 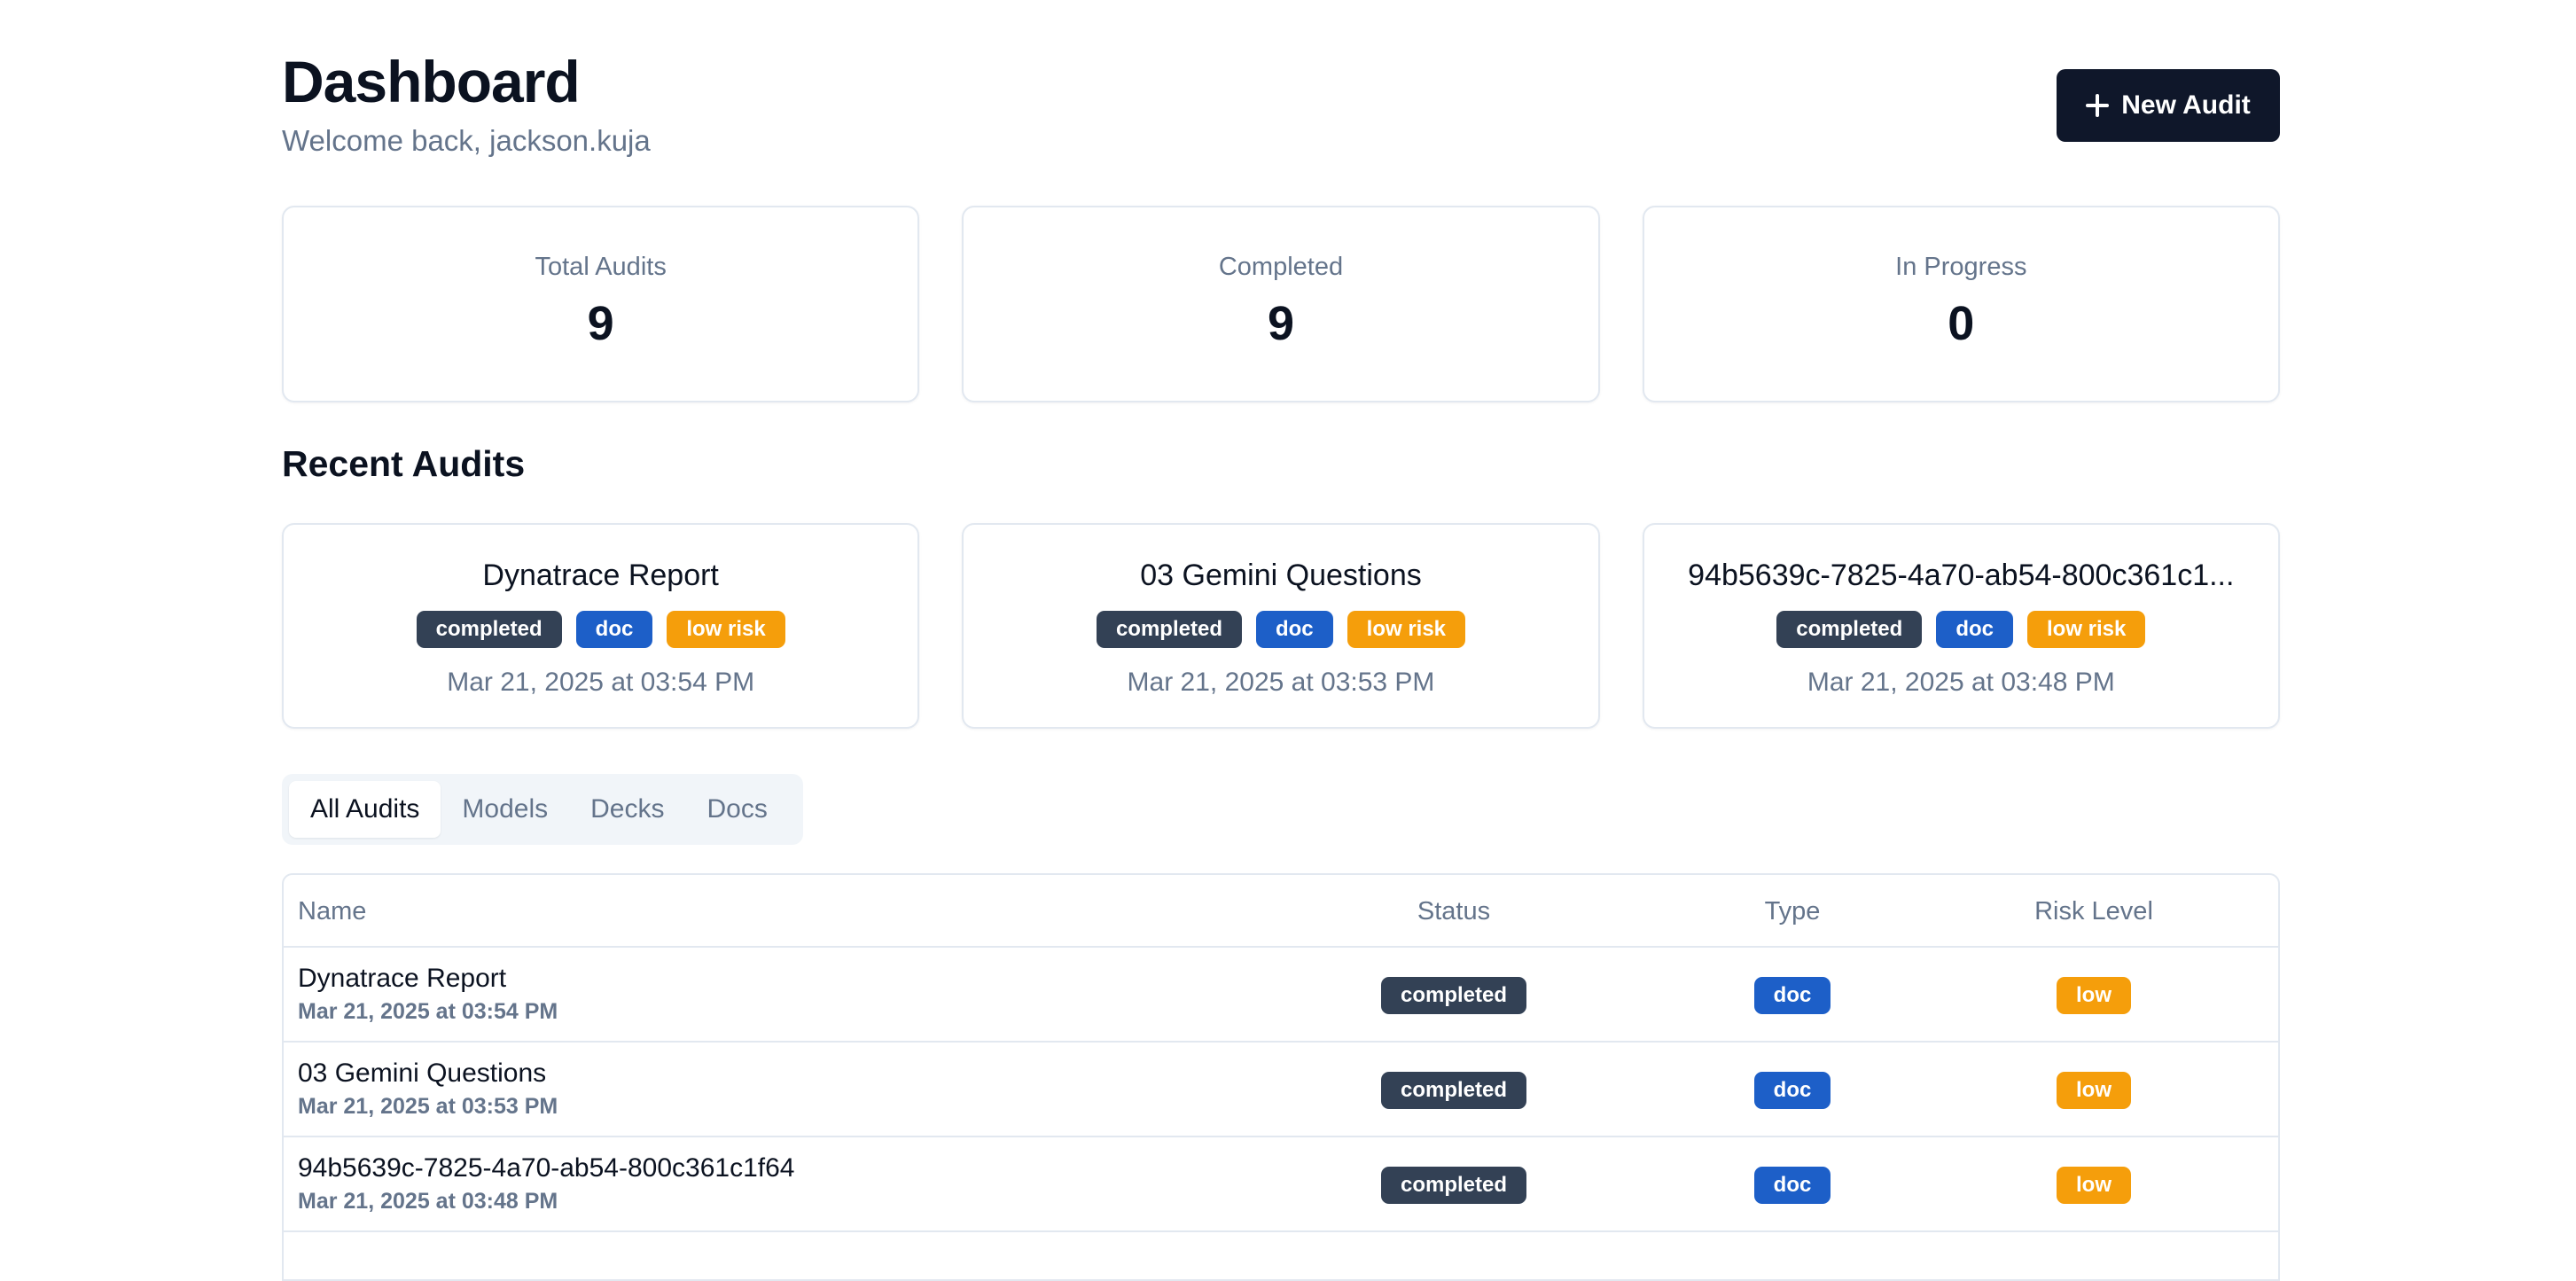 What do you see at coordinates (1792, 911) in the screenshot?
I see `column-header-type: Type` at bounding box center [1792, 911].